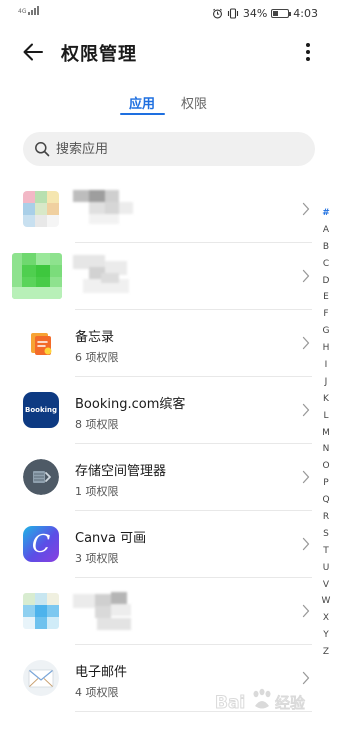 The image size is (338, 735). I want to click on alphabet-index-letter: I, so click(326, 365).